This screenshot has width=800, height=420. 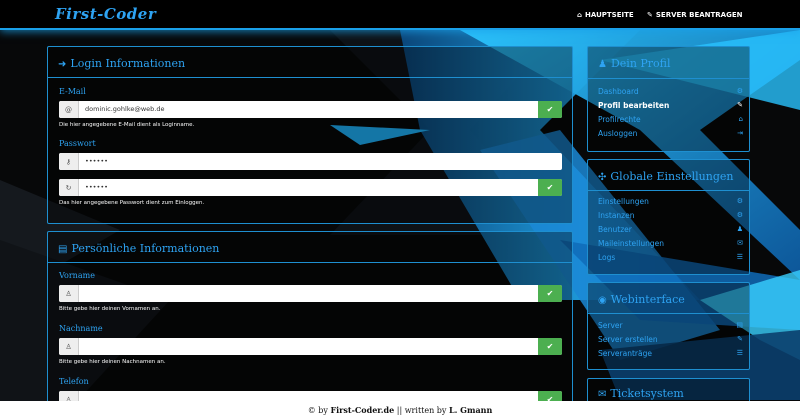 I want to click on nav-home-link: ⌂ HAUPTSEITE, so click(x=605, y=15).